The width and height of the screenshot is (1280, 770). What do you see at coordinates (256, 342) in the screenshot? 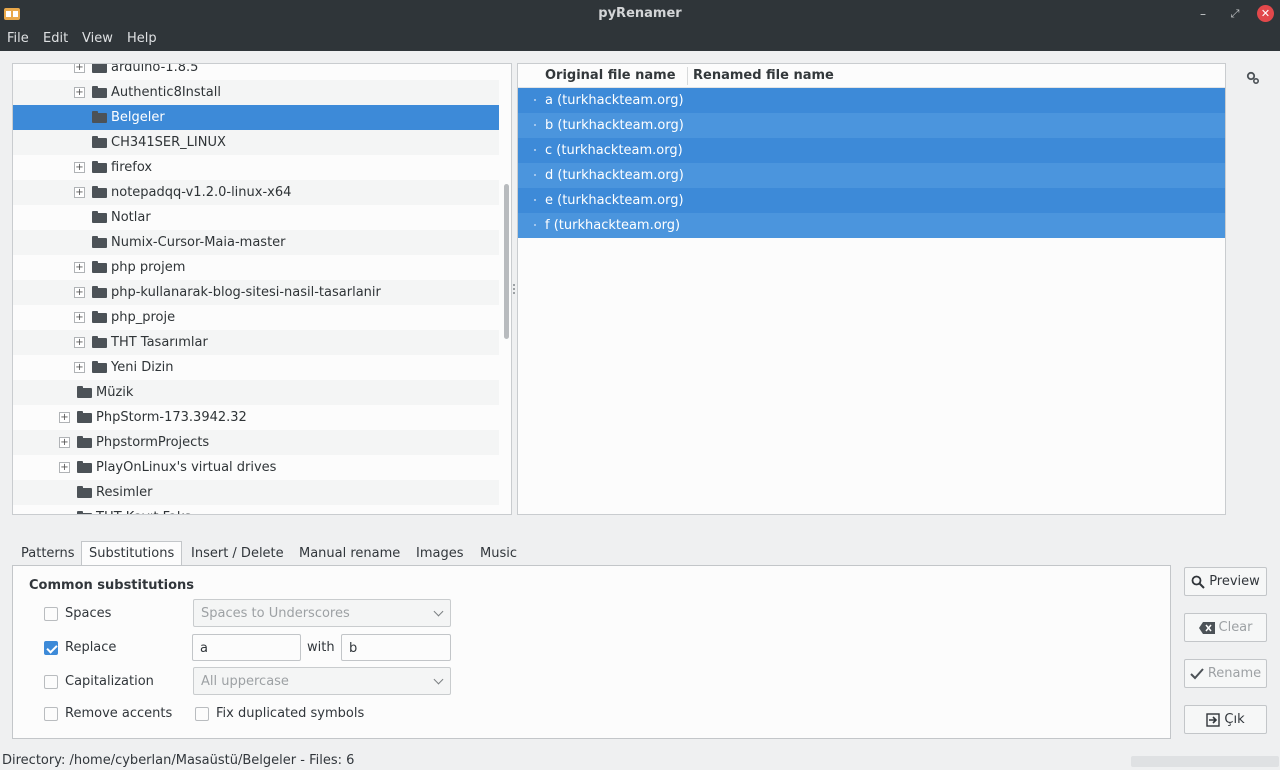
I see `tree-row: + THT Tasarımlar` at bounding box center [256, 342].